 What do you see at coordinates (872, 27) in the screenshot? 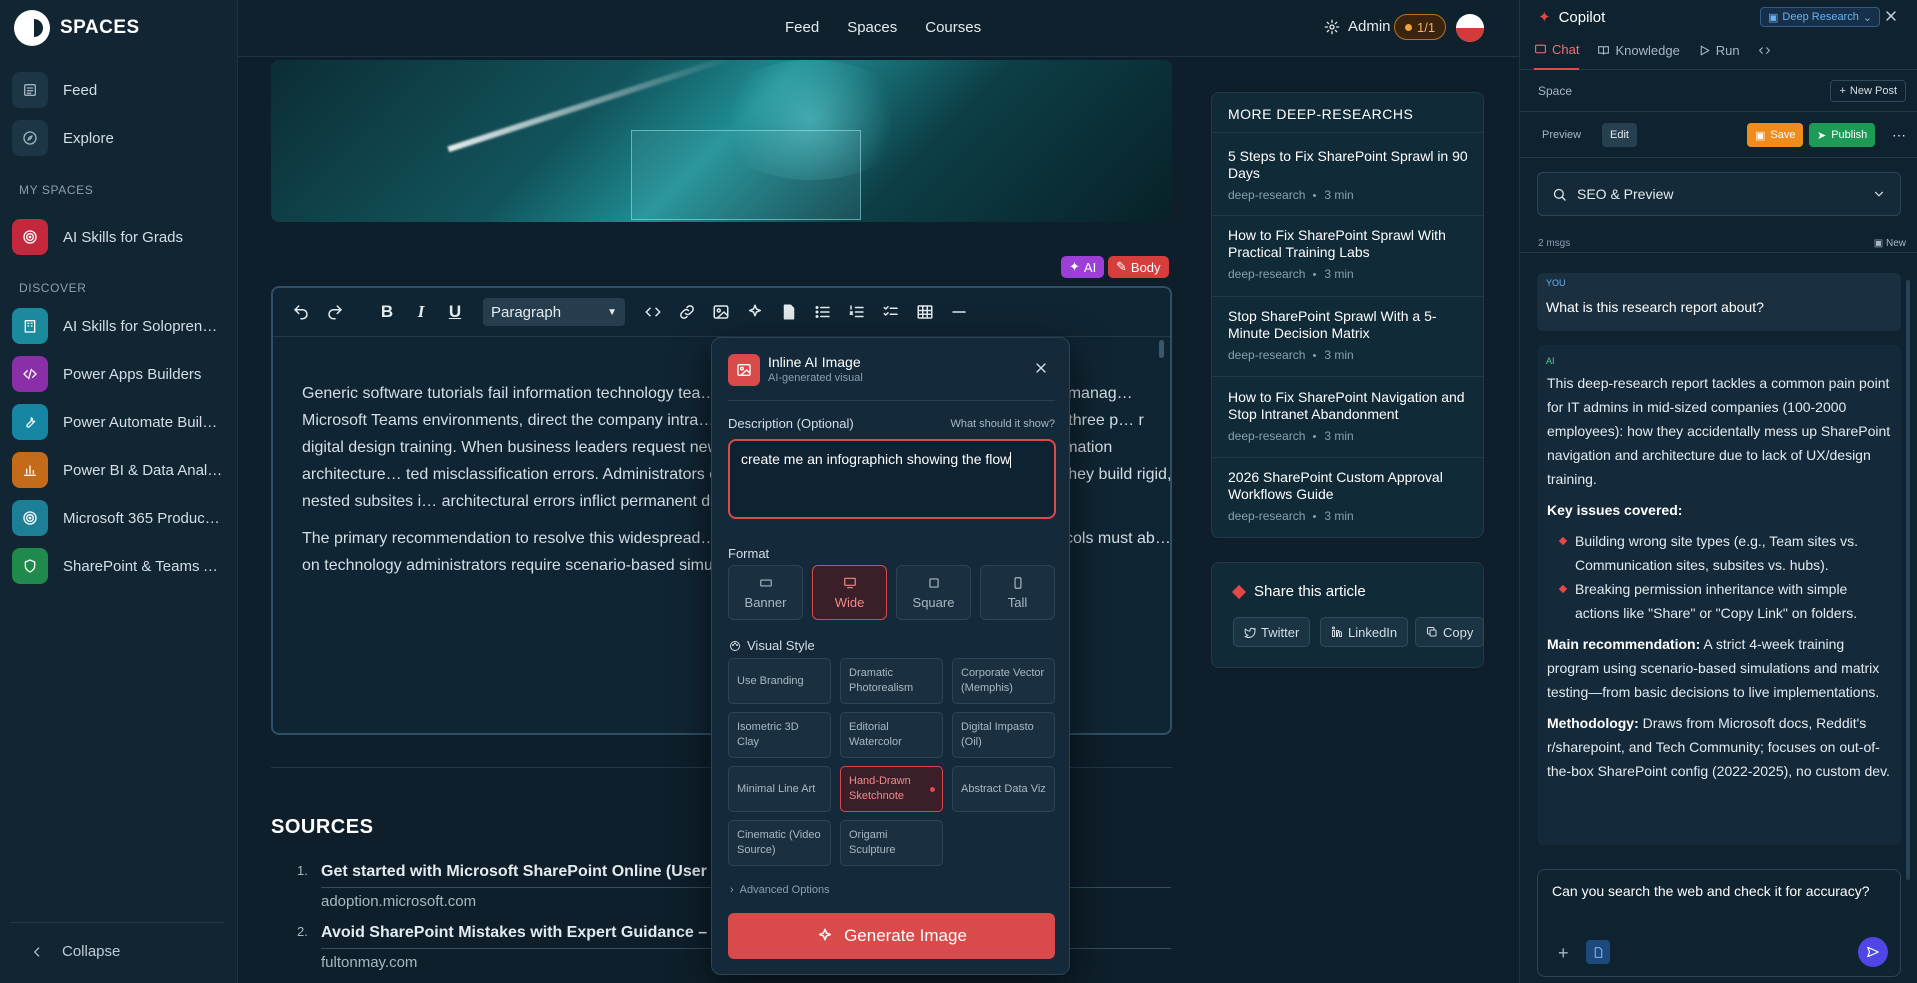
I see `nav-link-spaces: Spaces` at bounding box center [872, 27].